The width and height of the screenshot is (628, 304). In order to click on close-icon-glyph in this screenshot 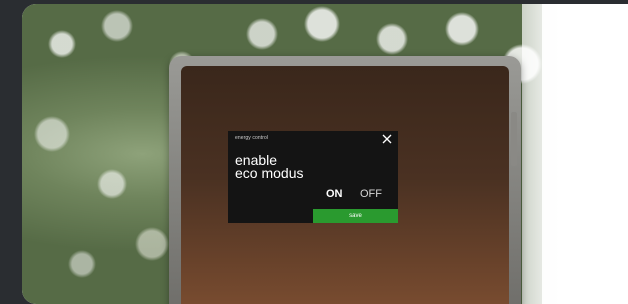, I will do `click(387, 139)`.